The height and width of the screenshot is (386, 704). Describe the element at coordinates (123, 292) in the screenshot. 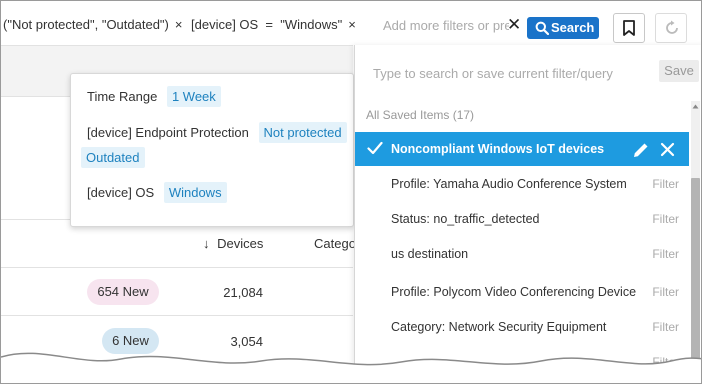

I see `new-count-badge: 654 New` at that location.